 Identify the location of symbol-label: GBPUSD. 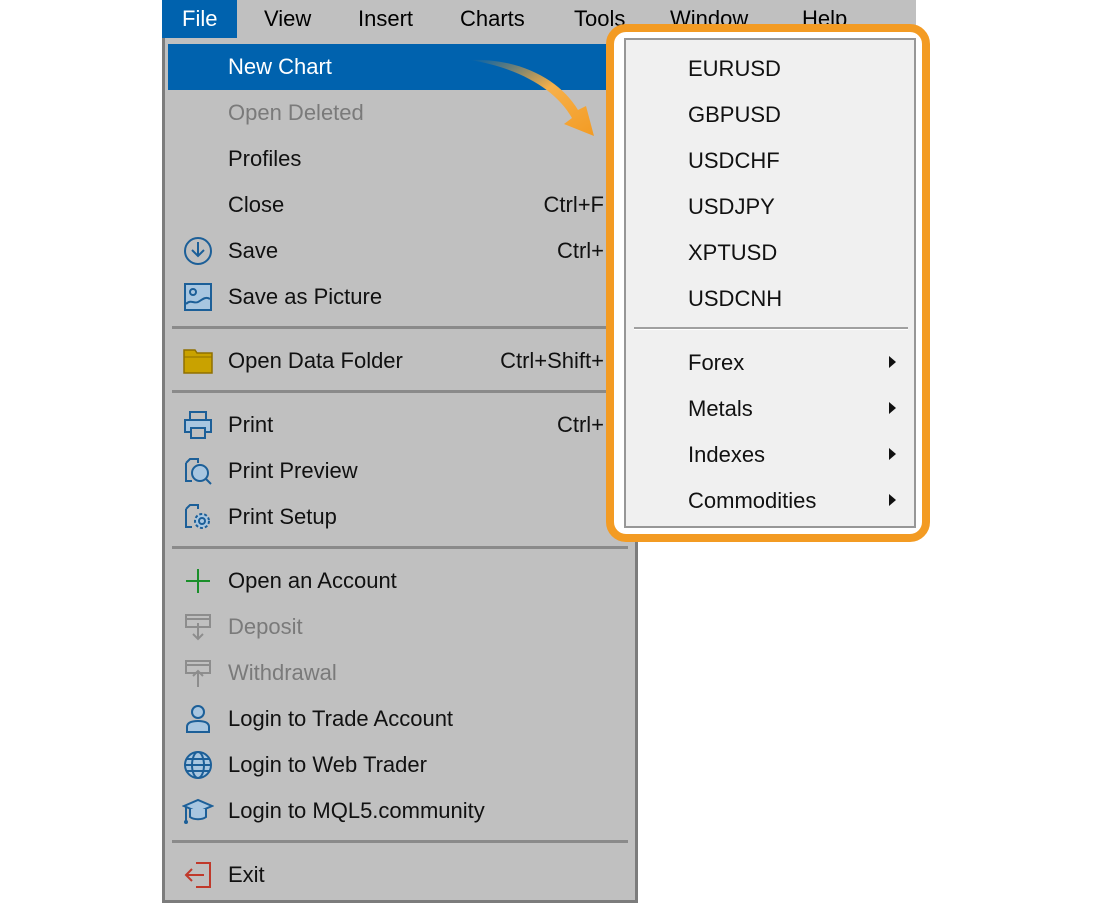
(734, 114).